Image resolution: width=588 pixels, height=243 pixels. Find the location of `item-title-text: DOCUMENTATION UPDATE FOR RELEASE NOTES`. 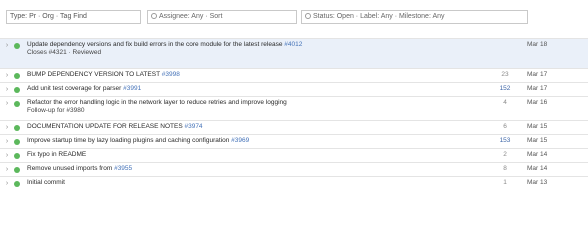

item-title-text: DOCUMENTATION UPDATE FOR RELEASE NOTES is located at coordinates (105, 126).